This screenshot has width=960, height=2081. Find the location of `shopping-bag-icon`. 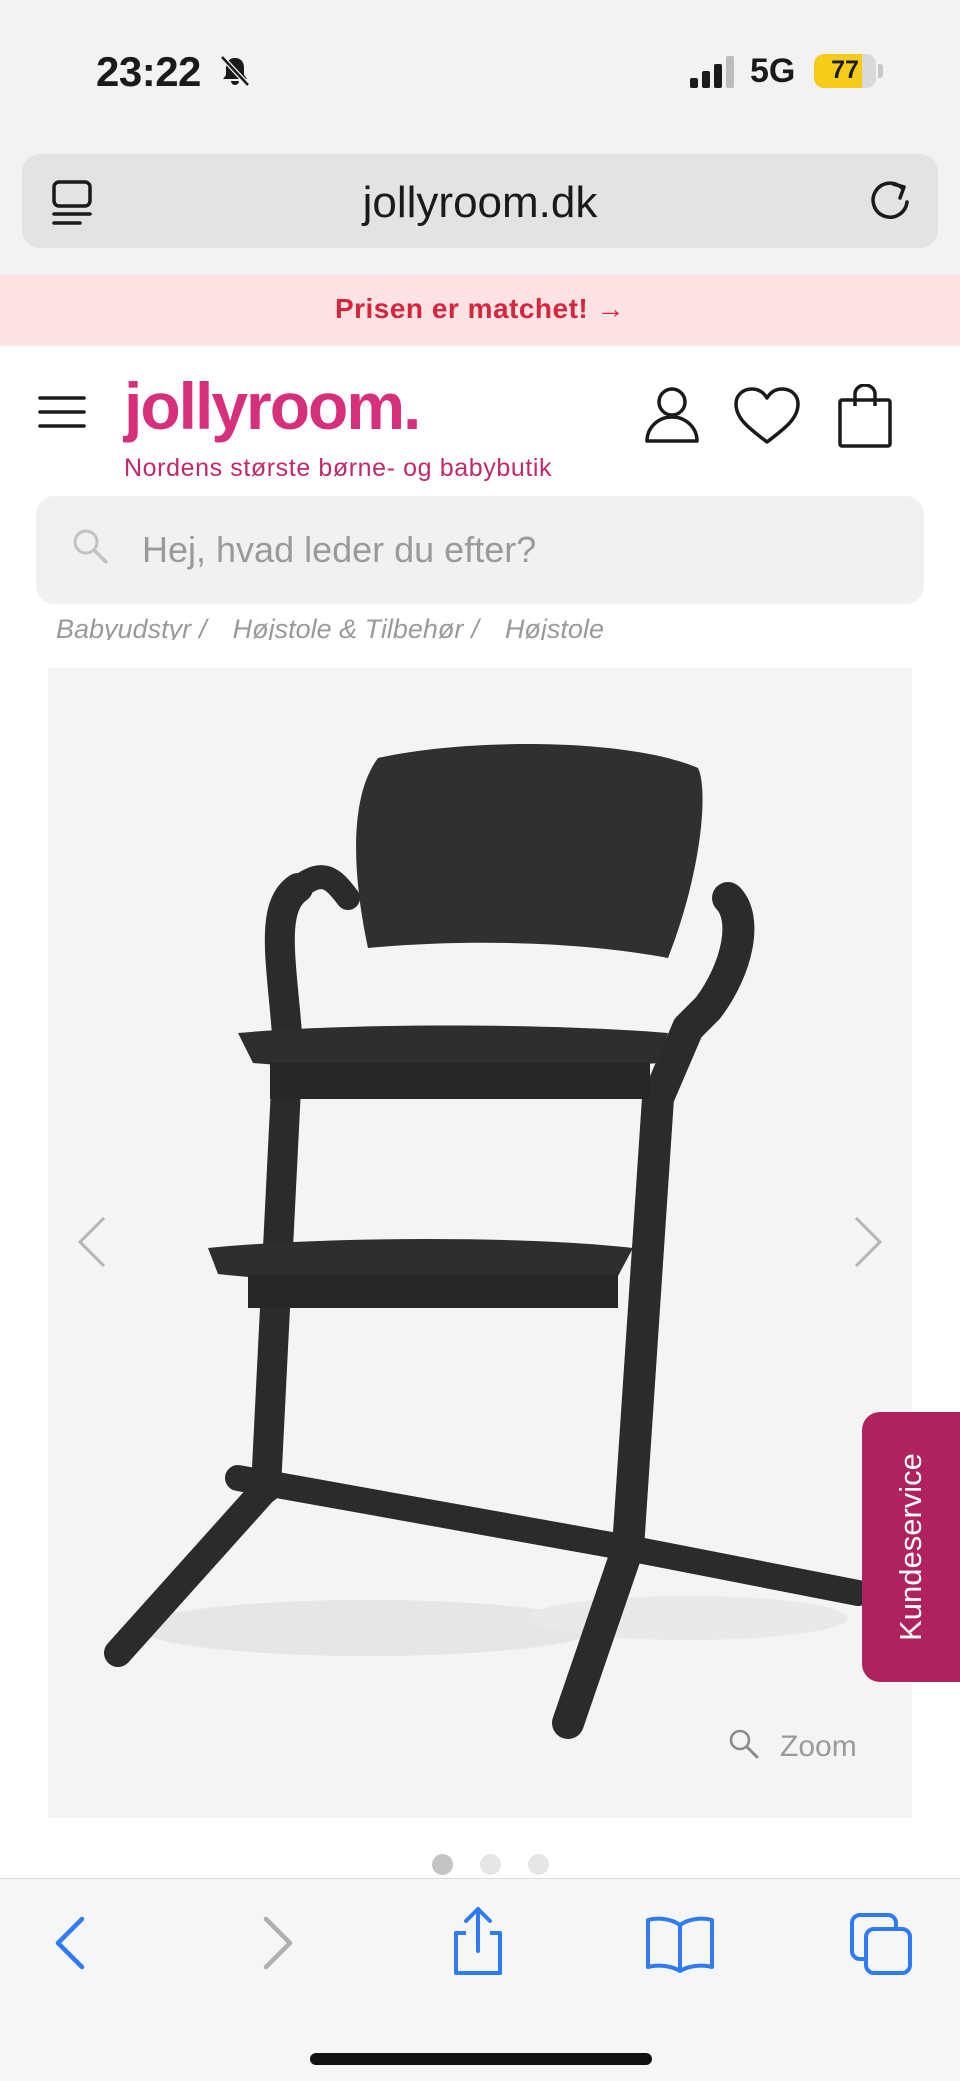

shopping-bag-icon is located at coordinates (865, 416).